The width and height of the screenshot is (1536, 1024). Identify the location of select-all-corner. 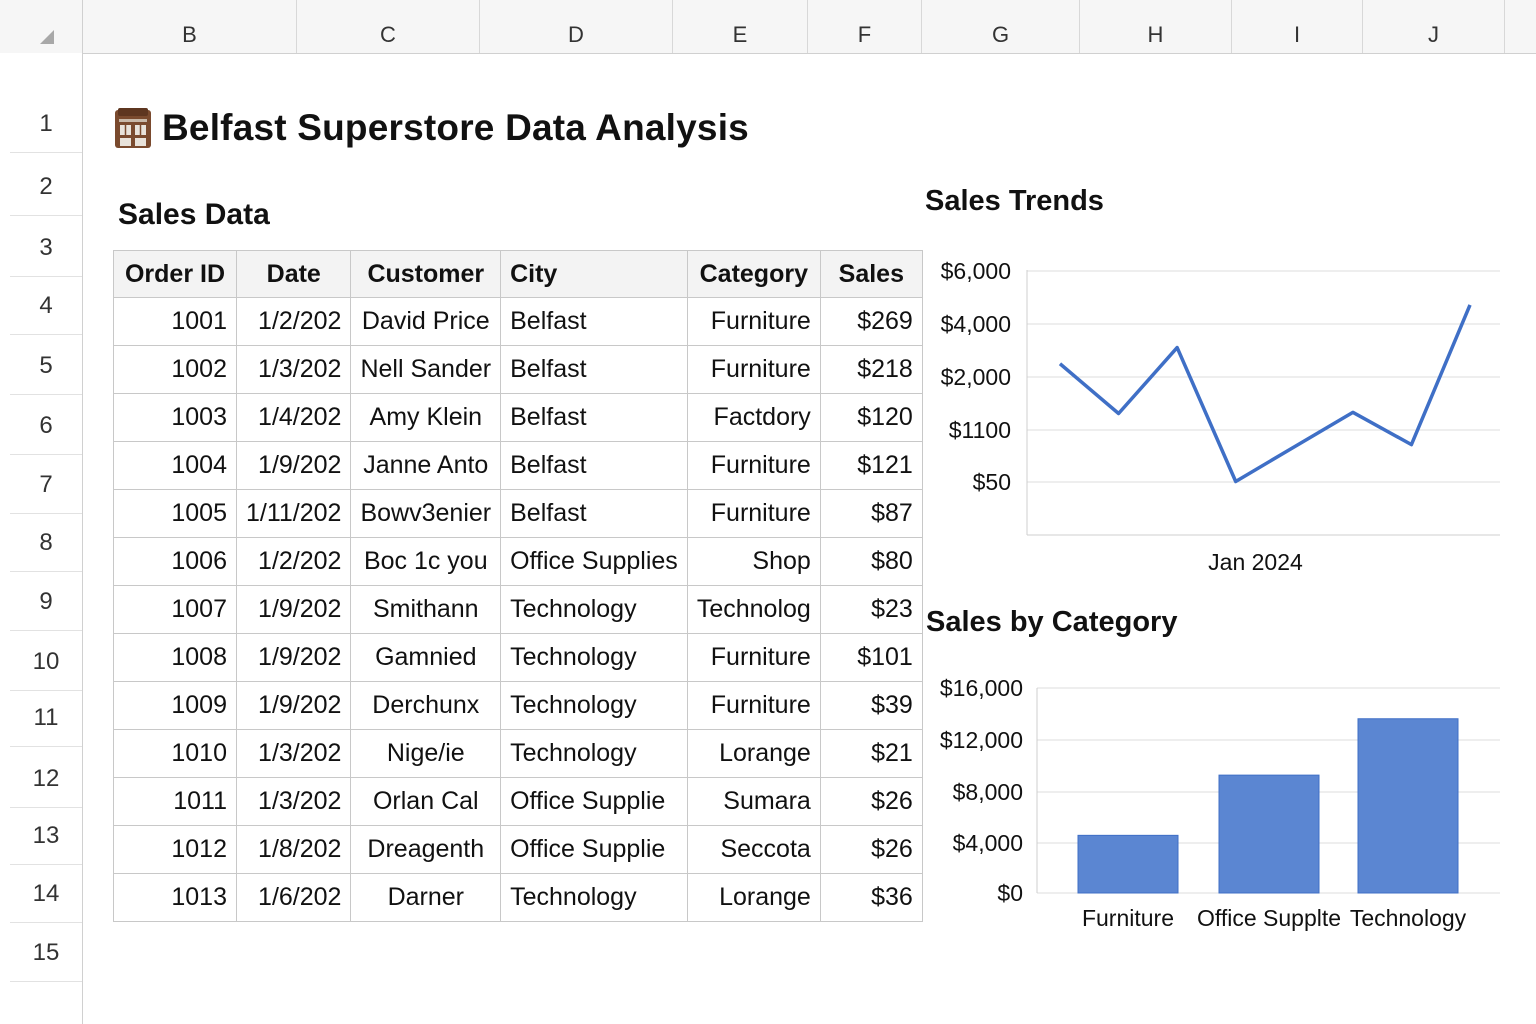
(41, 26).